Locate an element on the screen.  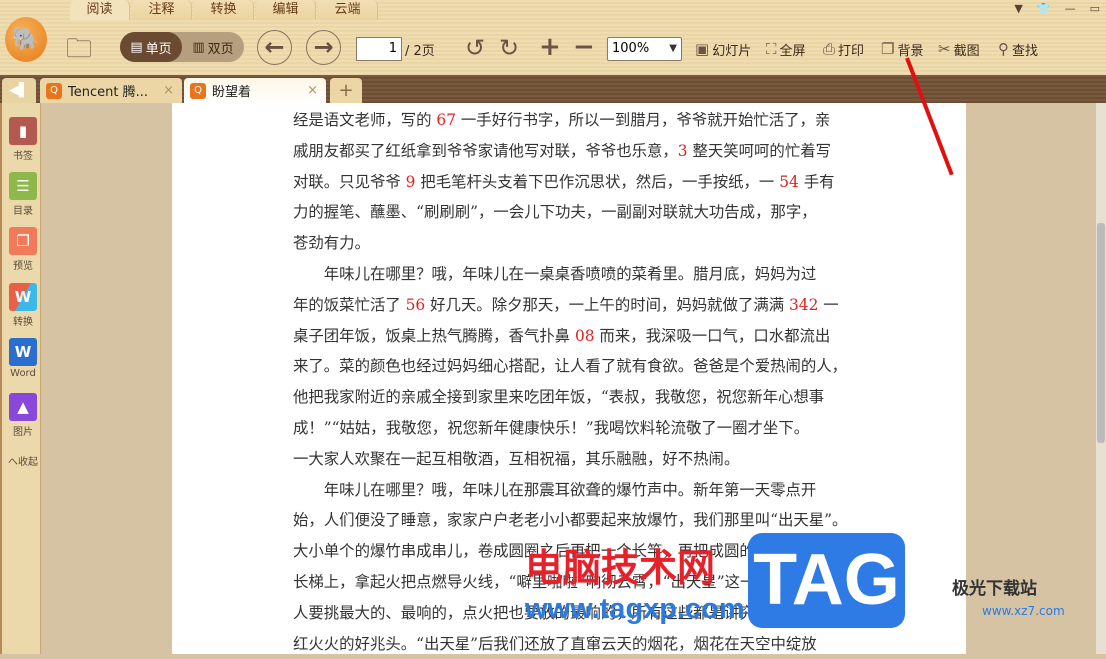
tab-label: 盼望着 is located at coordinates (232, 92).